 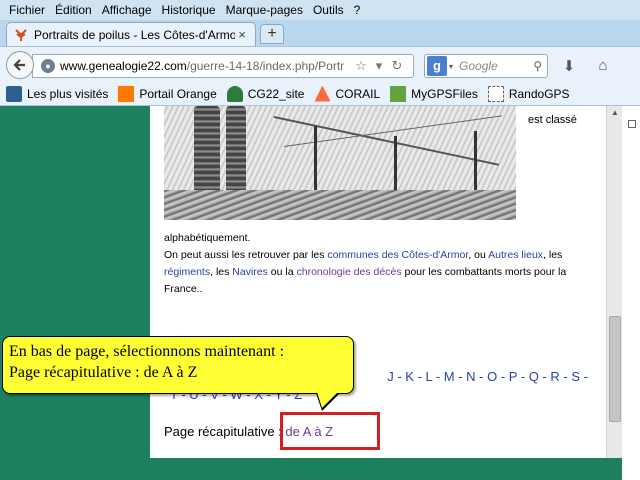 What do you see at coordinates (397, 255) in the screenshot?
I see `link-communes: communes des Côtes-d'Armor` at bounding box center [397, 255].